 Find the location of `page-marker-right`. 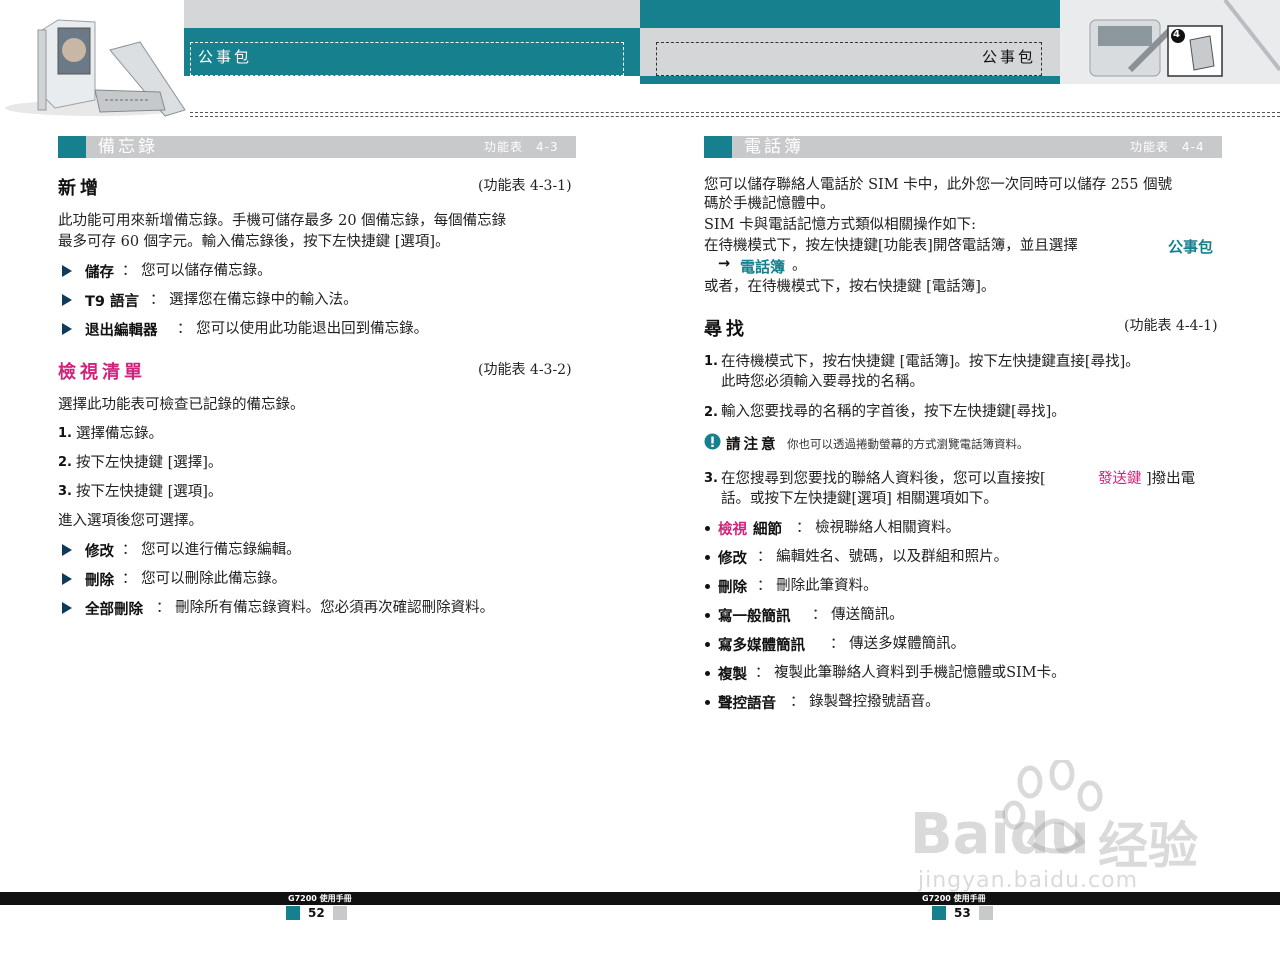

page-marker-right is located at coordinates (939, 913).